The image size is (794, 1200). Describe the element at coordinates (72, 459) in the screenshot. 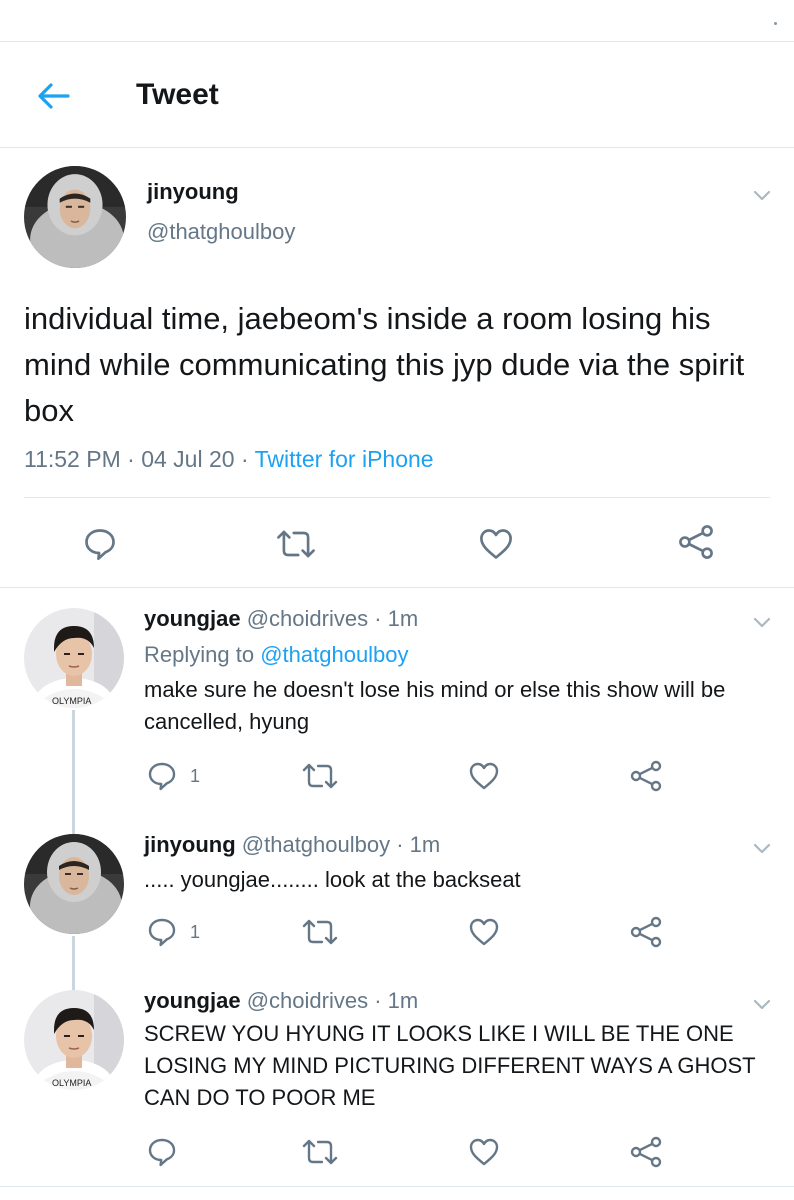

I see `tweet-time: 11:52 PM` at that location.